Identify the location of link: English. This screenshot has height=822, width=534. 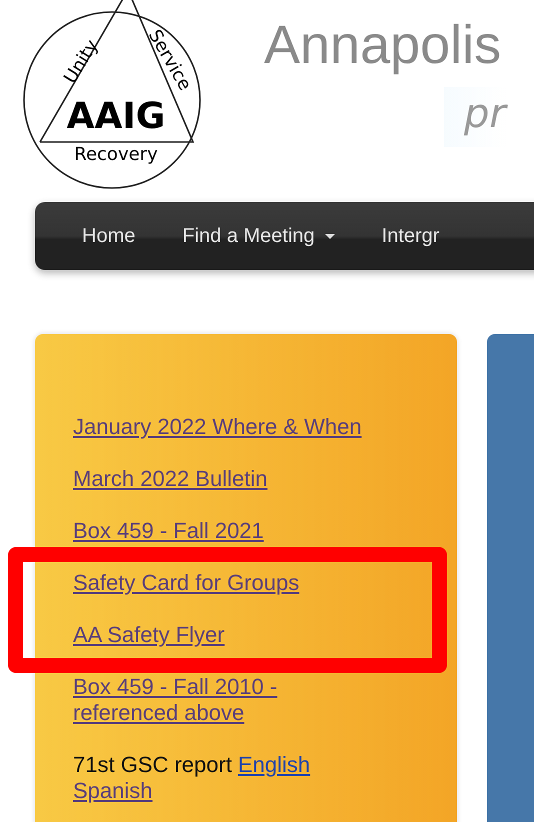
(274, 765).